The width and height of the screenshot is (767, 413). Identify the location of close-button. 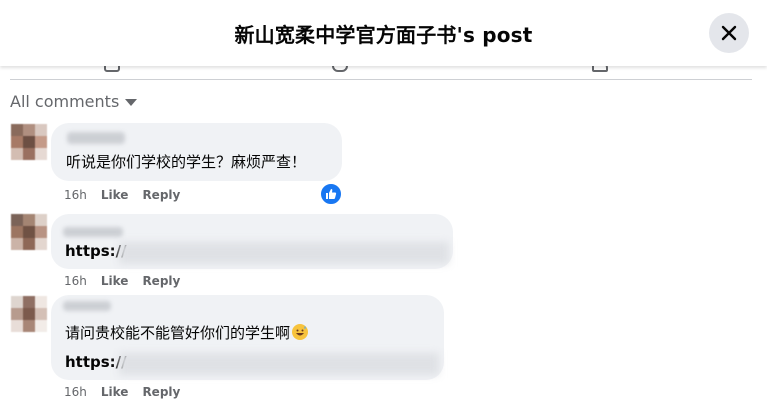
(729, 33).